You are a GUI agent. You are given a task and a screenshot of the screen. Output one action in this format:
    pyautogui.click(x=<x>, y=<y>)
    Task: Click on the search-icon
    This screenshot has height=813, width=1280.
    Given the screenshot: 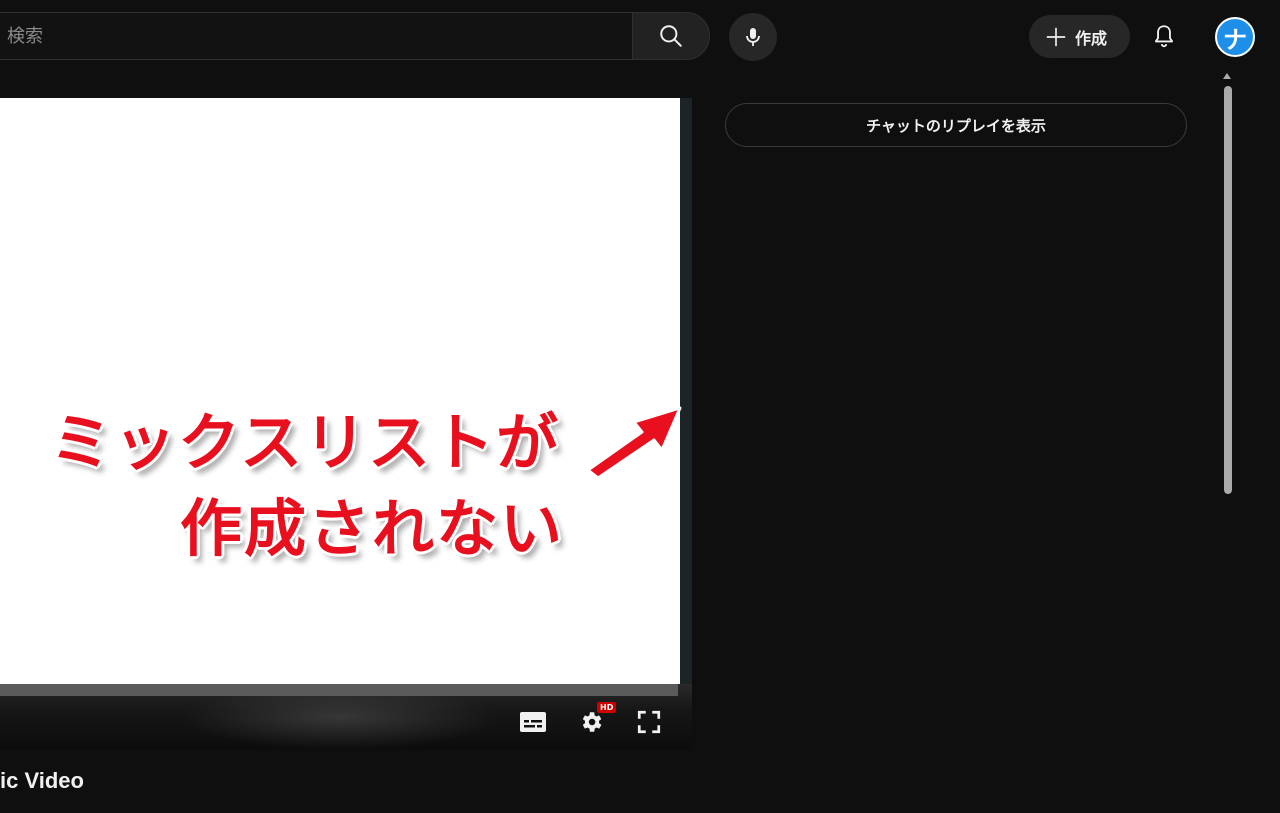 What is the action you would take?
    pyautogui.click(x=671, y=36)
    